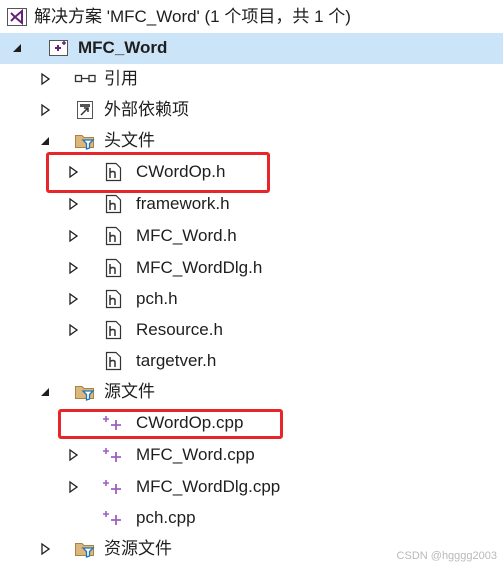 The image size is (503, 566). I want to click on header-file-label: MFC_Word.h, so click(186, 235).